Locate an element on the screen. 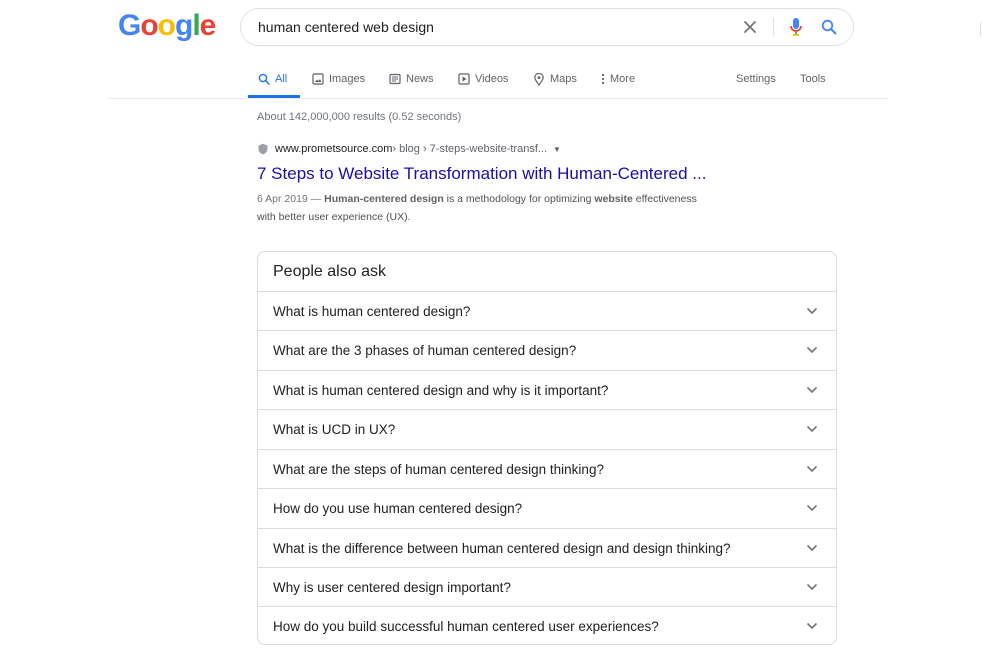 This screenshot has width=983, height=648. more-vert-icon is located at coordinates (603, 79).